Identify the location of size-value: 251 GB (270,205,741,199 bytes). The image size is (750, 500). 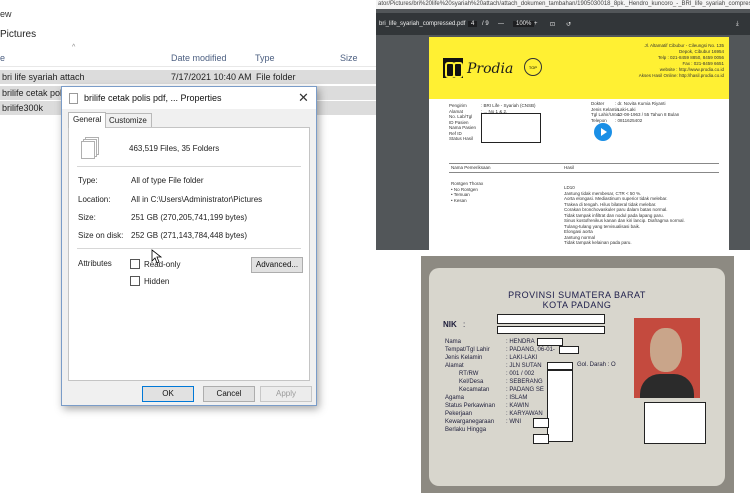
(189, 217).